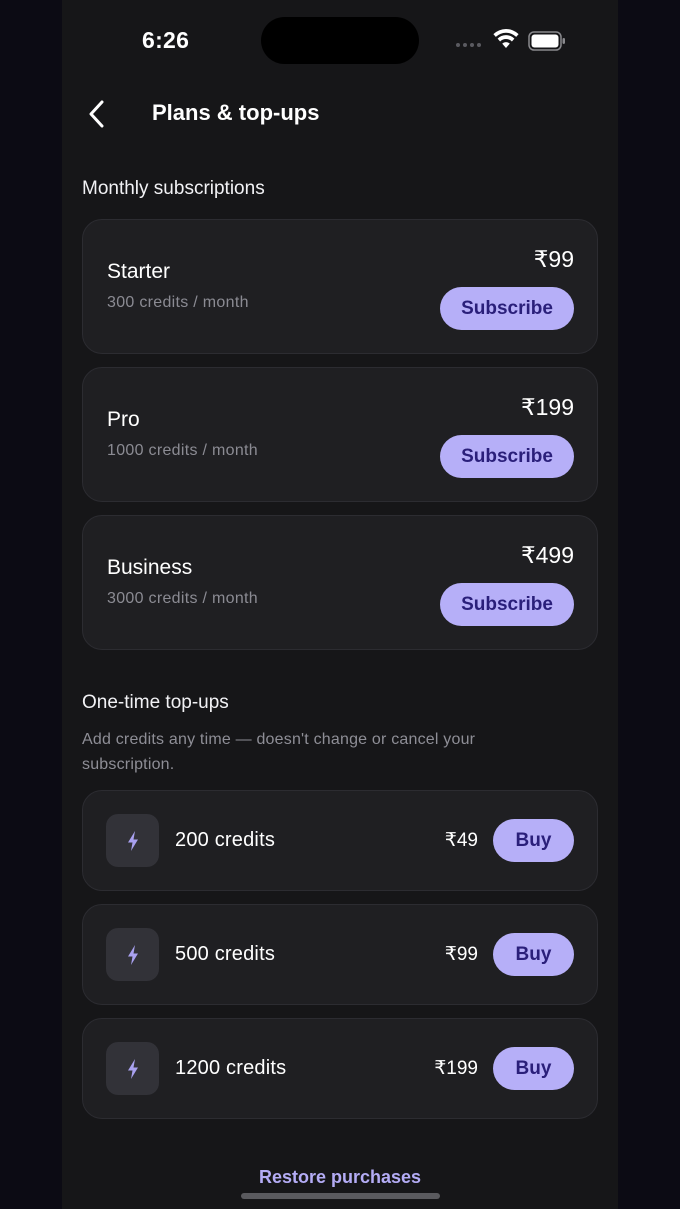 This screenshot has width=680, height=1209. What do you see at coordinates (178, 302) in the screenshot?
I see `plan-credits: 300 credits / month` at bounding box center [178, 302].